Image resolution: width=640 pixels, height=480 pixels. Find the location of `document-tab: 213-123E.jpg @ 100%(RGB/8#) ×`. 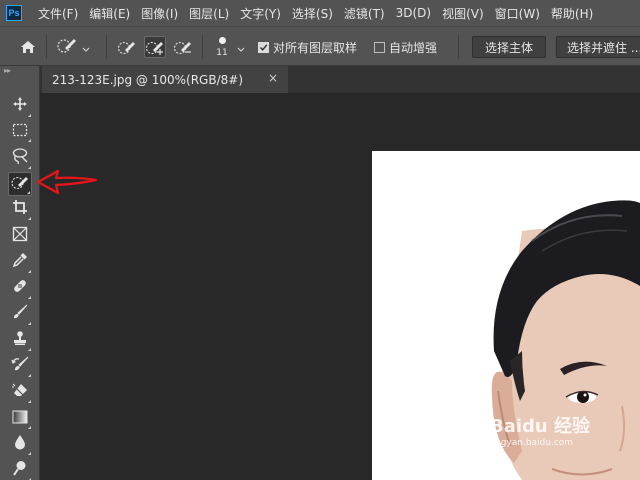

document-tab: 213-123E.jpg @ 100%(RGB/8#) × is located at coordinates (165, 79).